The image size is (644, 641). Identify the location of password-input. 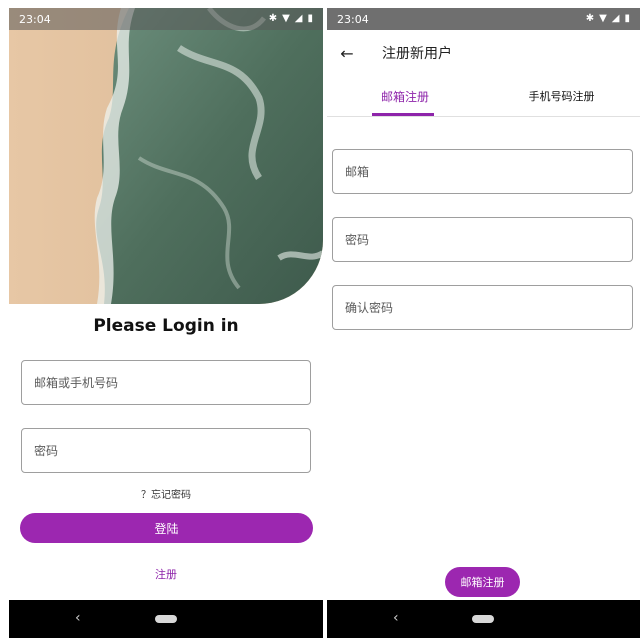
(166, 450).